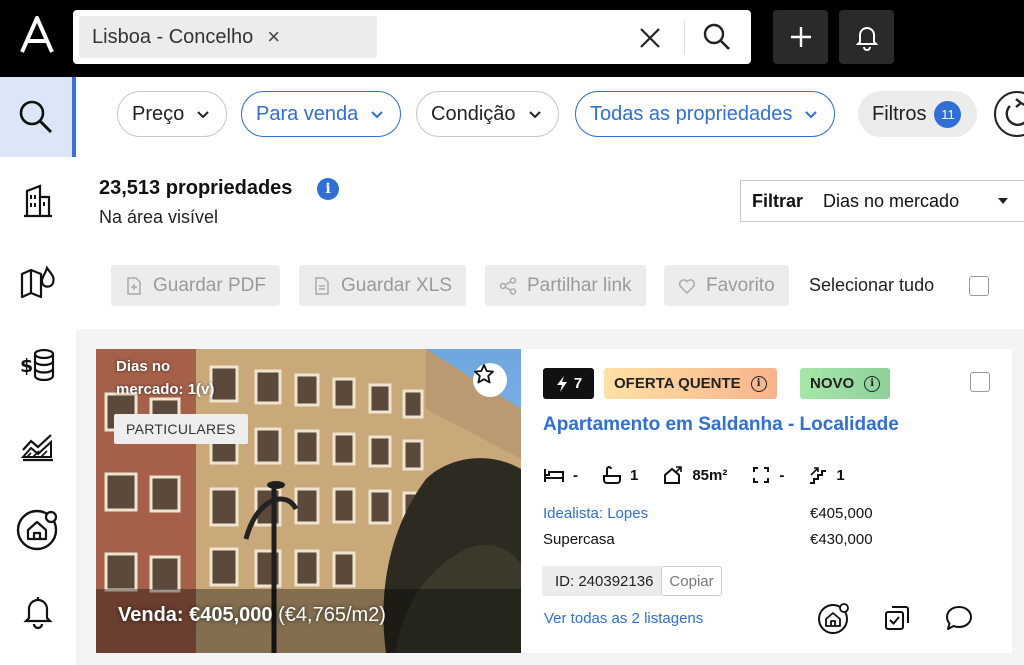 This screenshot has width=1024, height=665. I want to click on caret-down-icon, so click(1003, 201).